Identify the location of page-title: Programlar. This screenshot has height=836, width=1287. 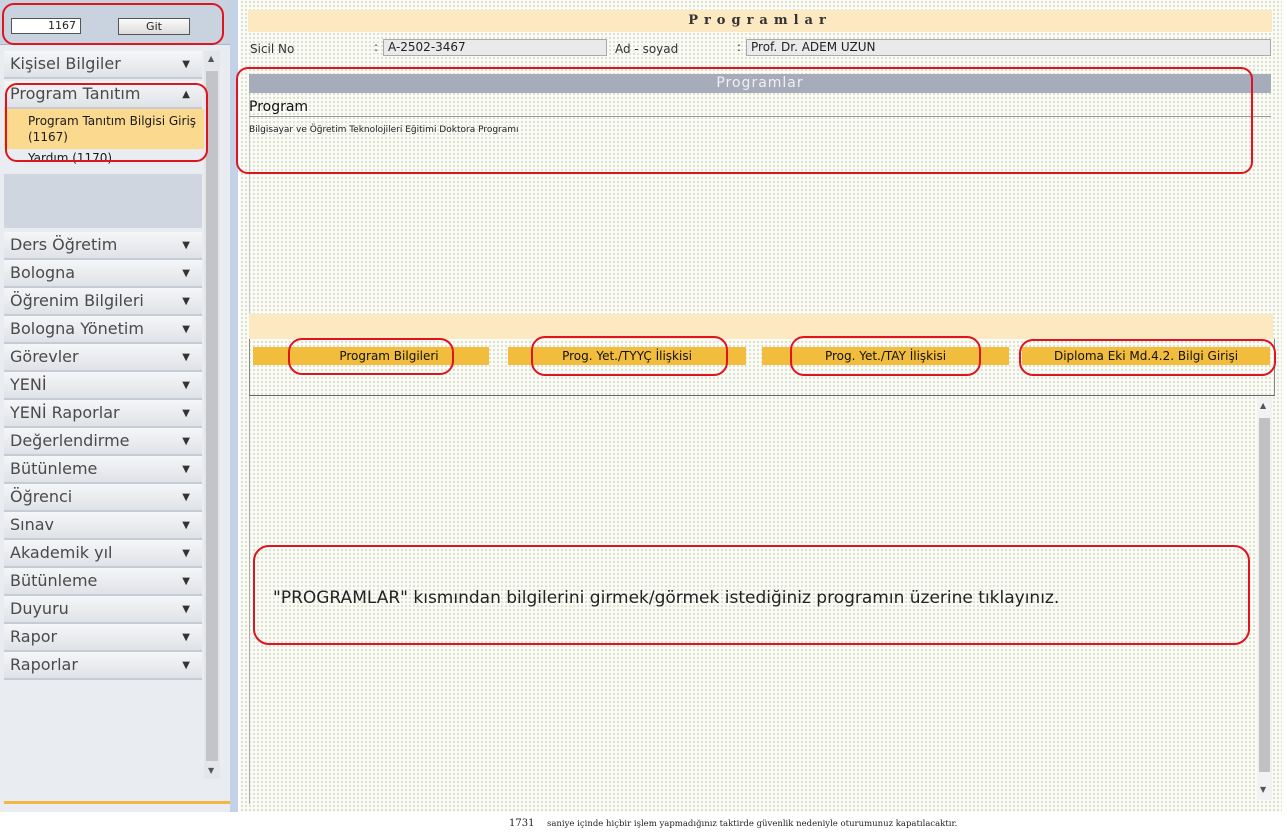
(760, 21).